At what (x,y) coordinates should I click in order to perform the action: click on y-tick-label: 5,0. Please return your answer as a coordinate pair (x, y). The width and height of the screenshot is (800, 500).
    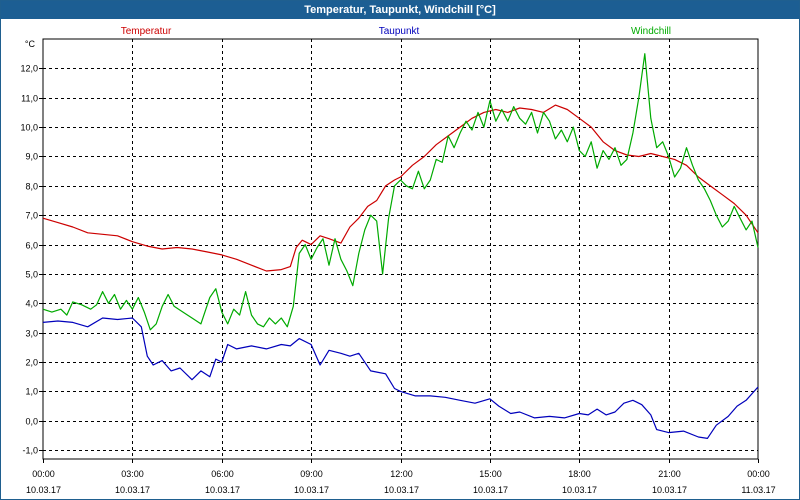
    Looking at the image, I should click on (31, 275).